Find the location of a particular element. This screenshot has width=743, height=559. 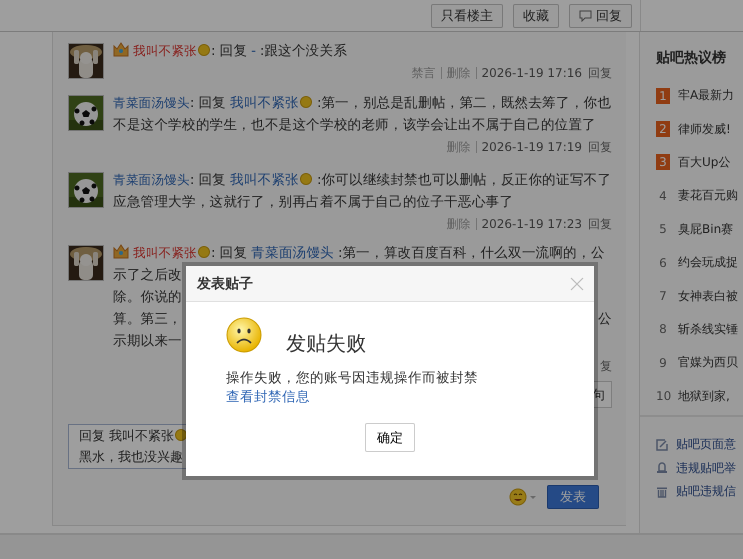

dialog-title: 发表贴子 is located at coordinates (225, 283).